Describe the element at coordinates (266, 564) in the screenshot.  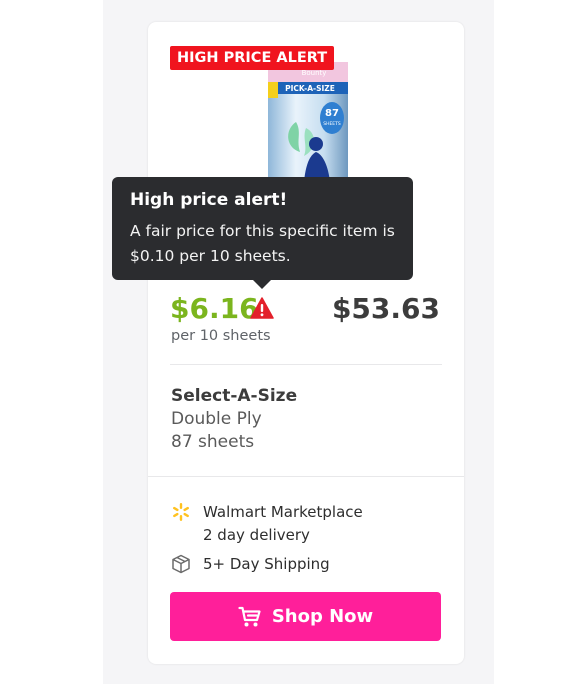
I see `shipping-estimate: 5+ Day Shipping` at that location.